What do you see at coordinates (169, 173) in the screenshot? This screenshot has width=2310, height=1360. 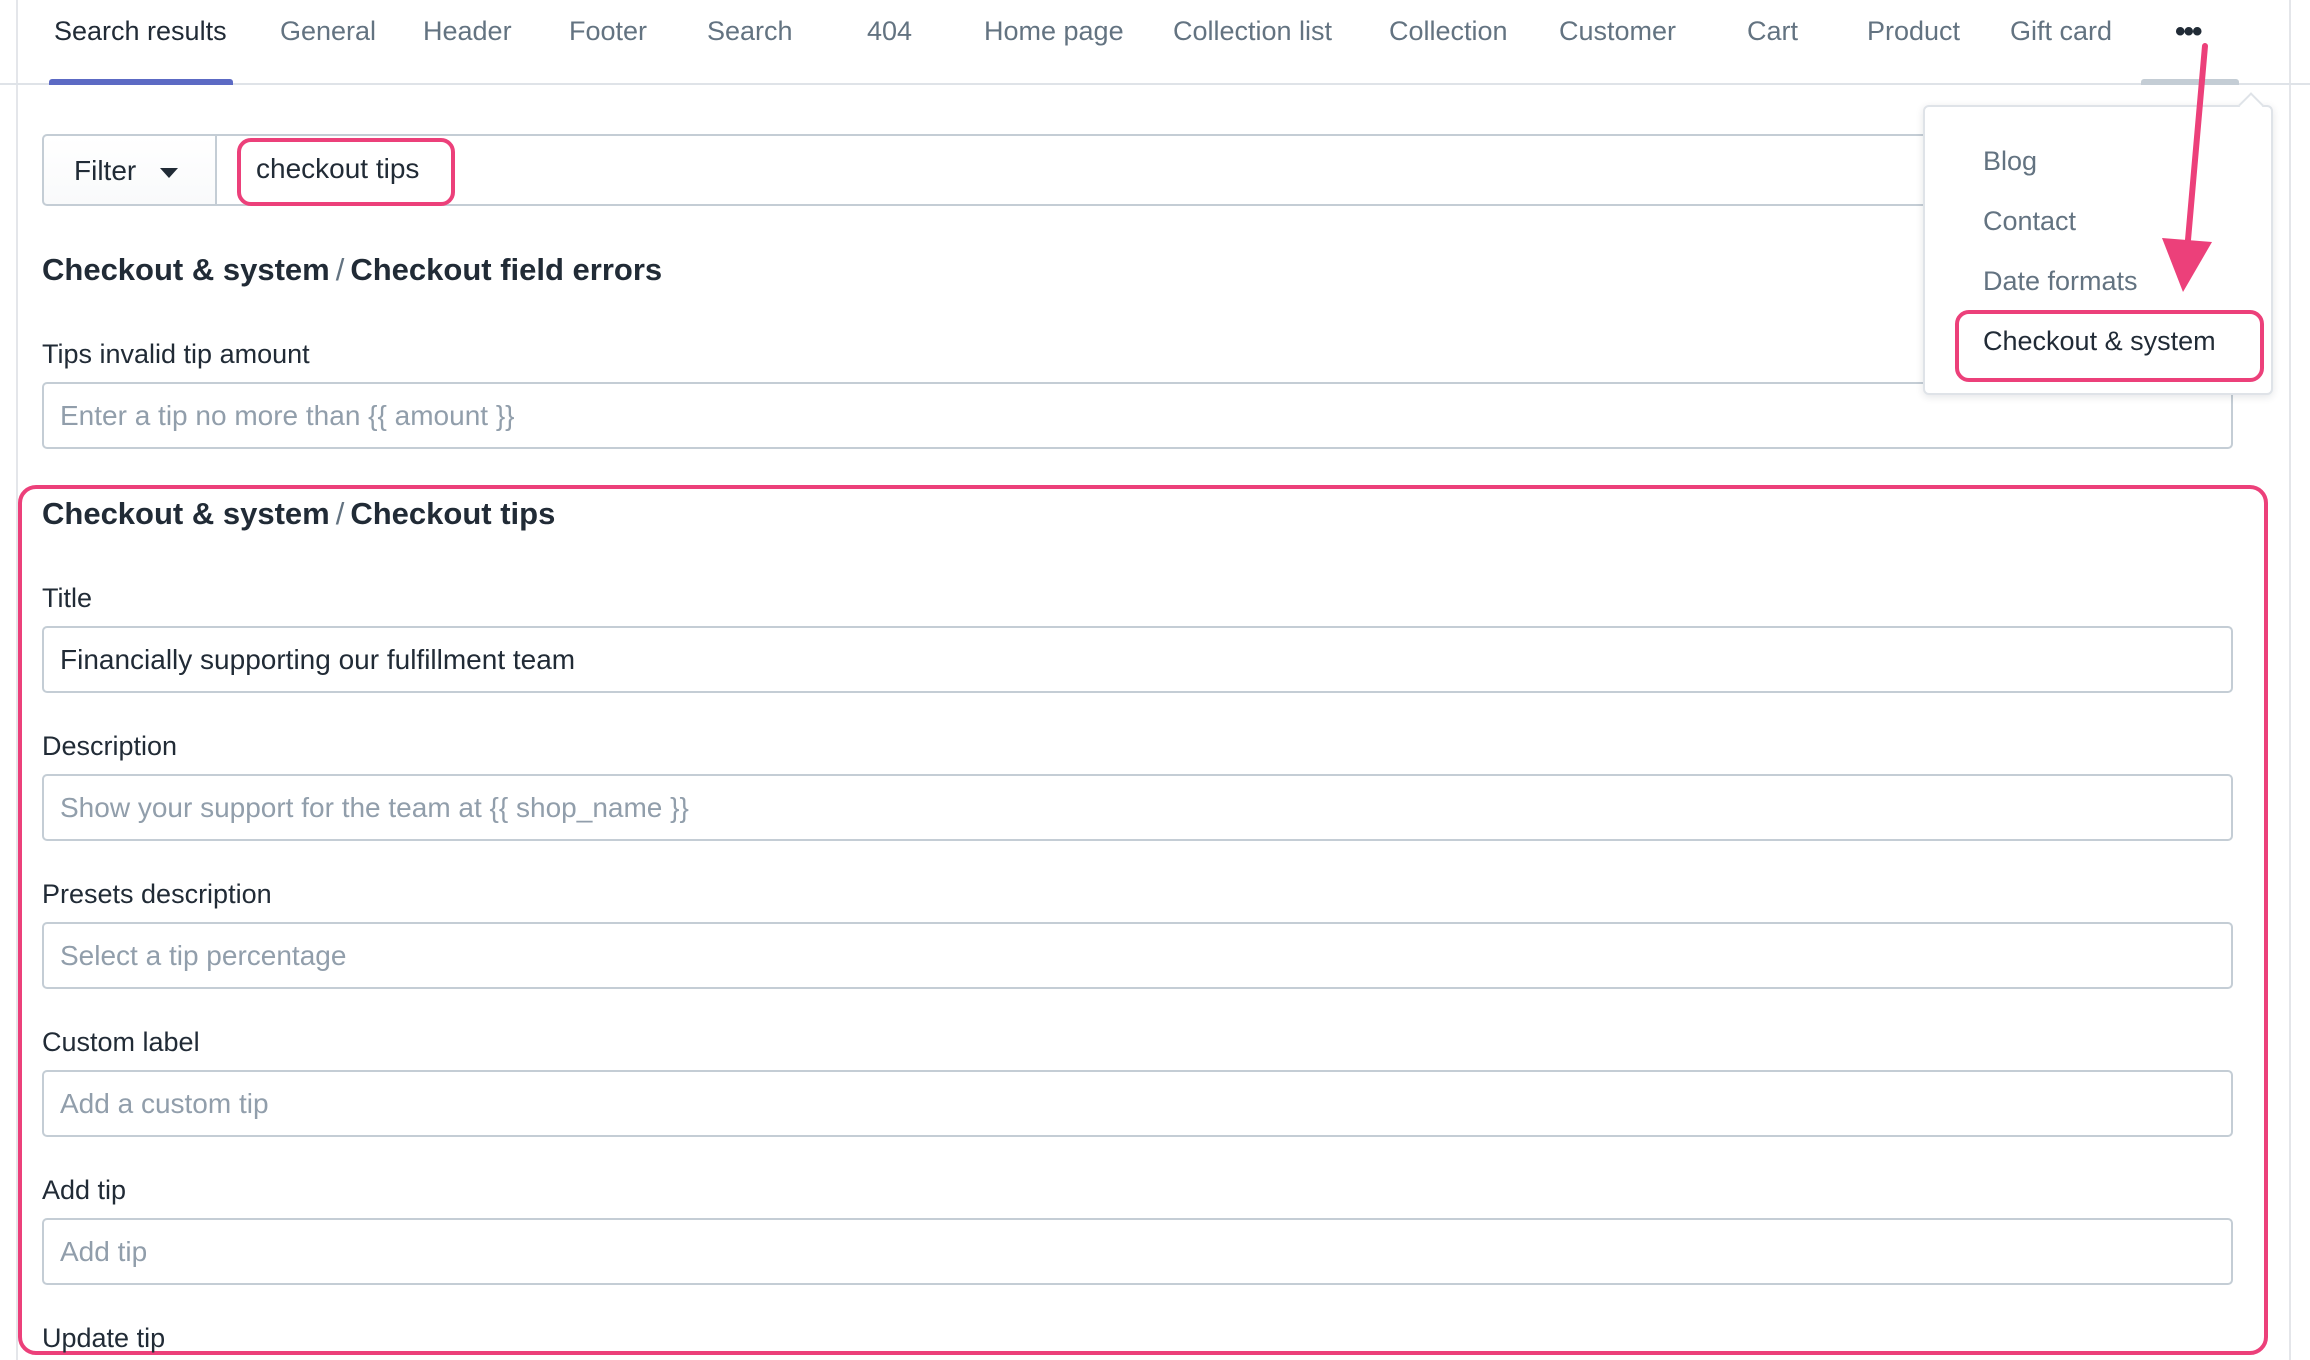 I see `caret-down-icon` at bounding box center [169, 173].